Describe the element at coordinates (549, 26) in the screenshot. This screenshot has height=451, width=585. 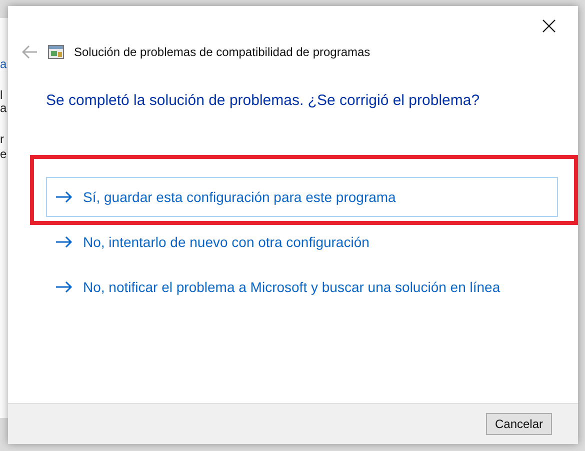
I see `close-icon` at that location.